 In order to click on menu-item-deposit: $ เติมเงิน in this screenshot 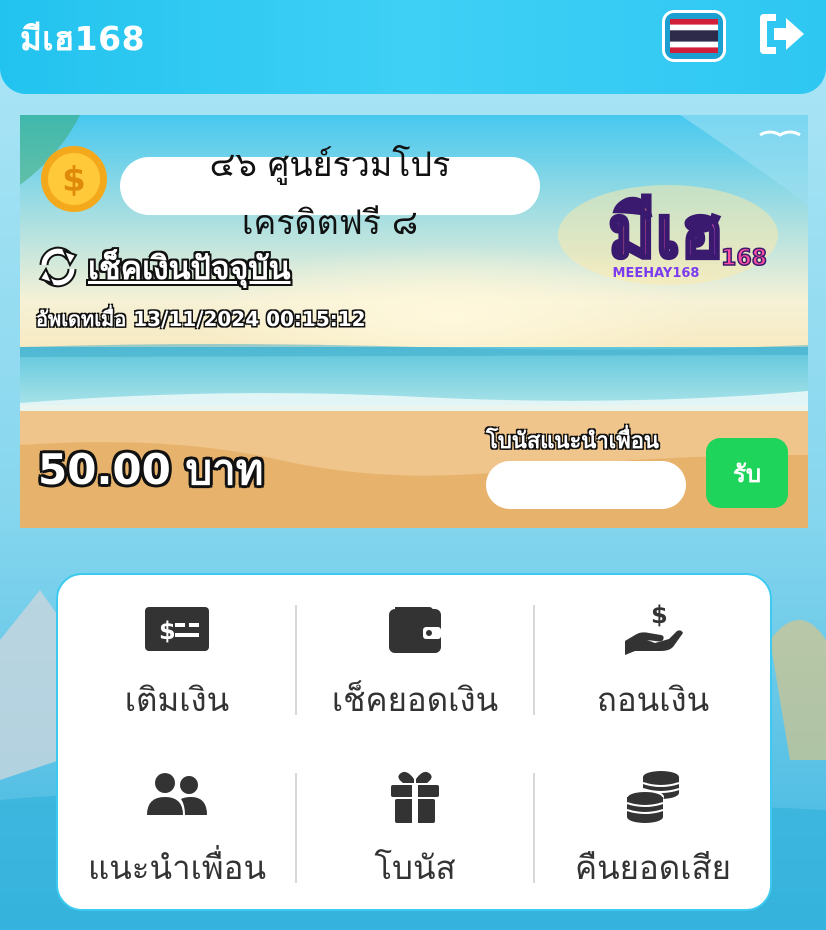, I will do `click(177, 650)`.